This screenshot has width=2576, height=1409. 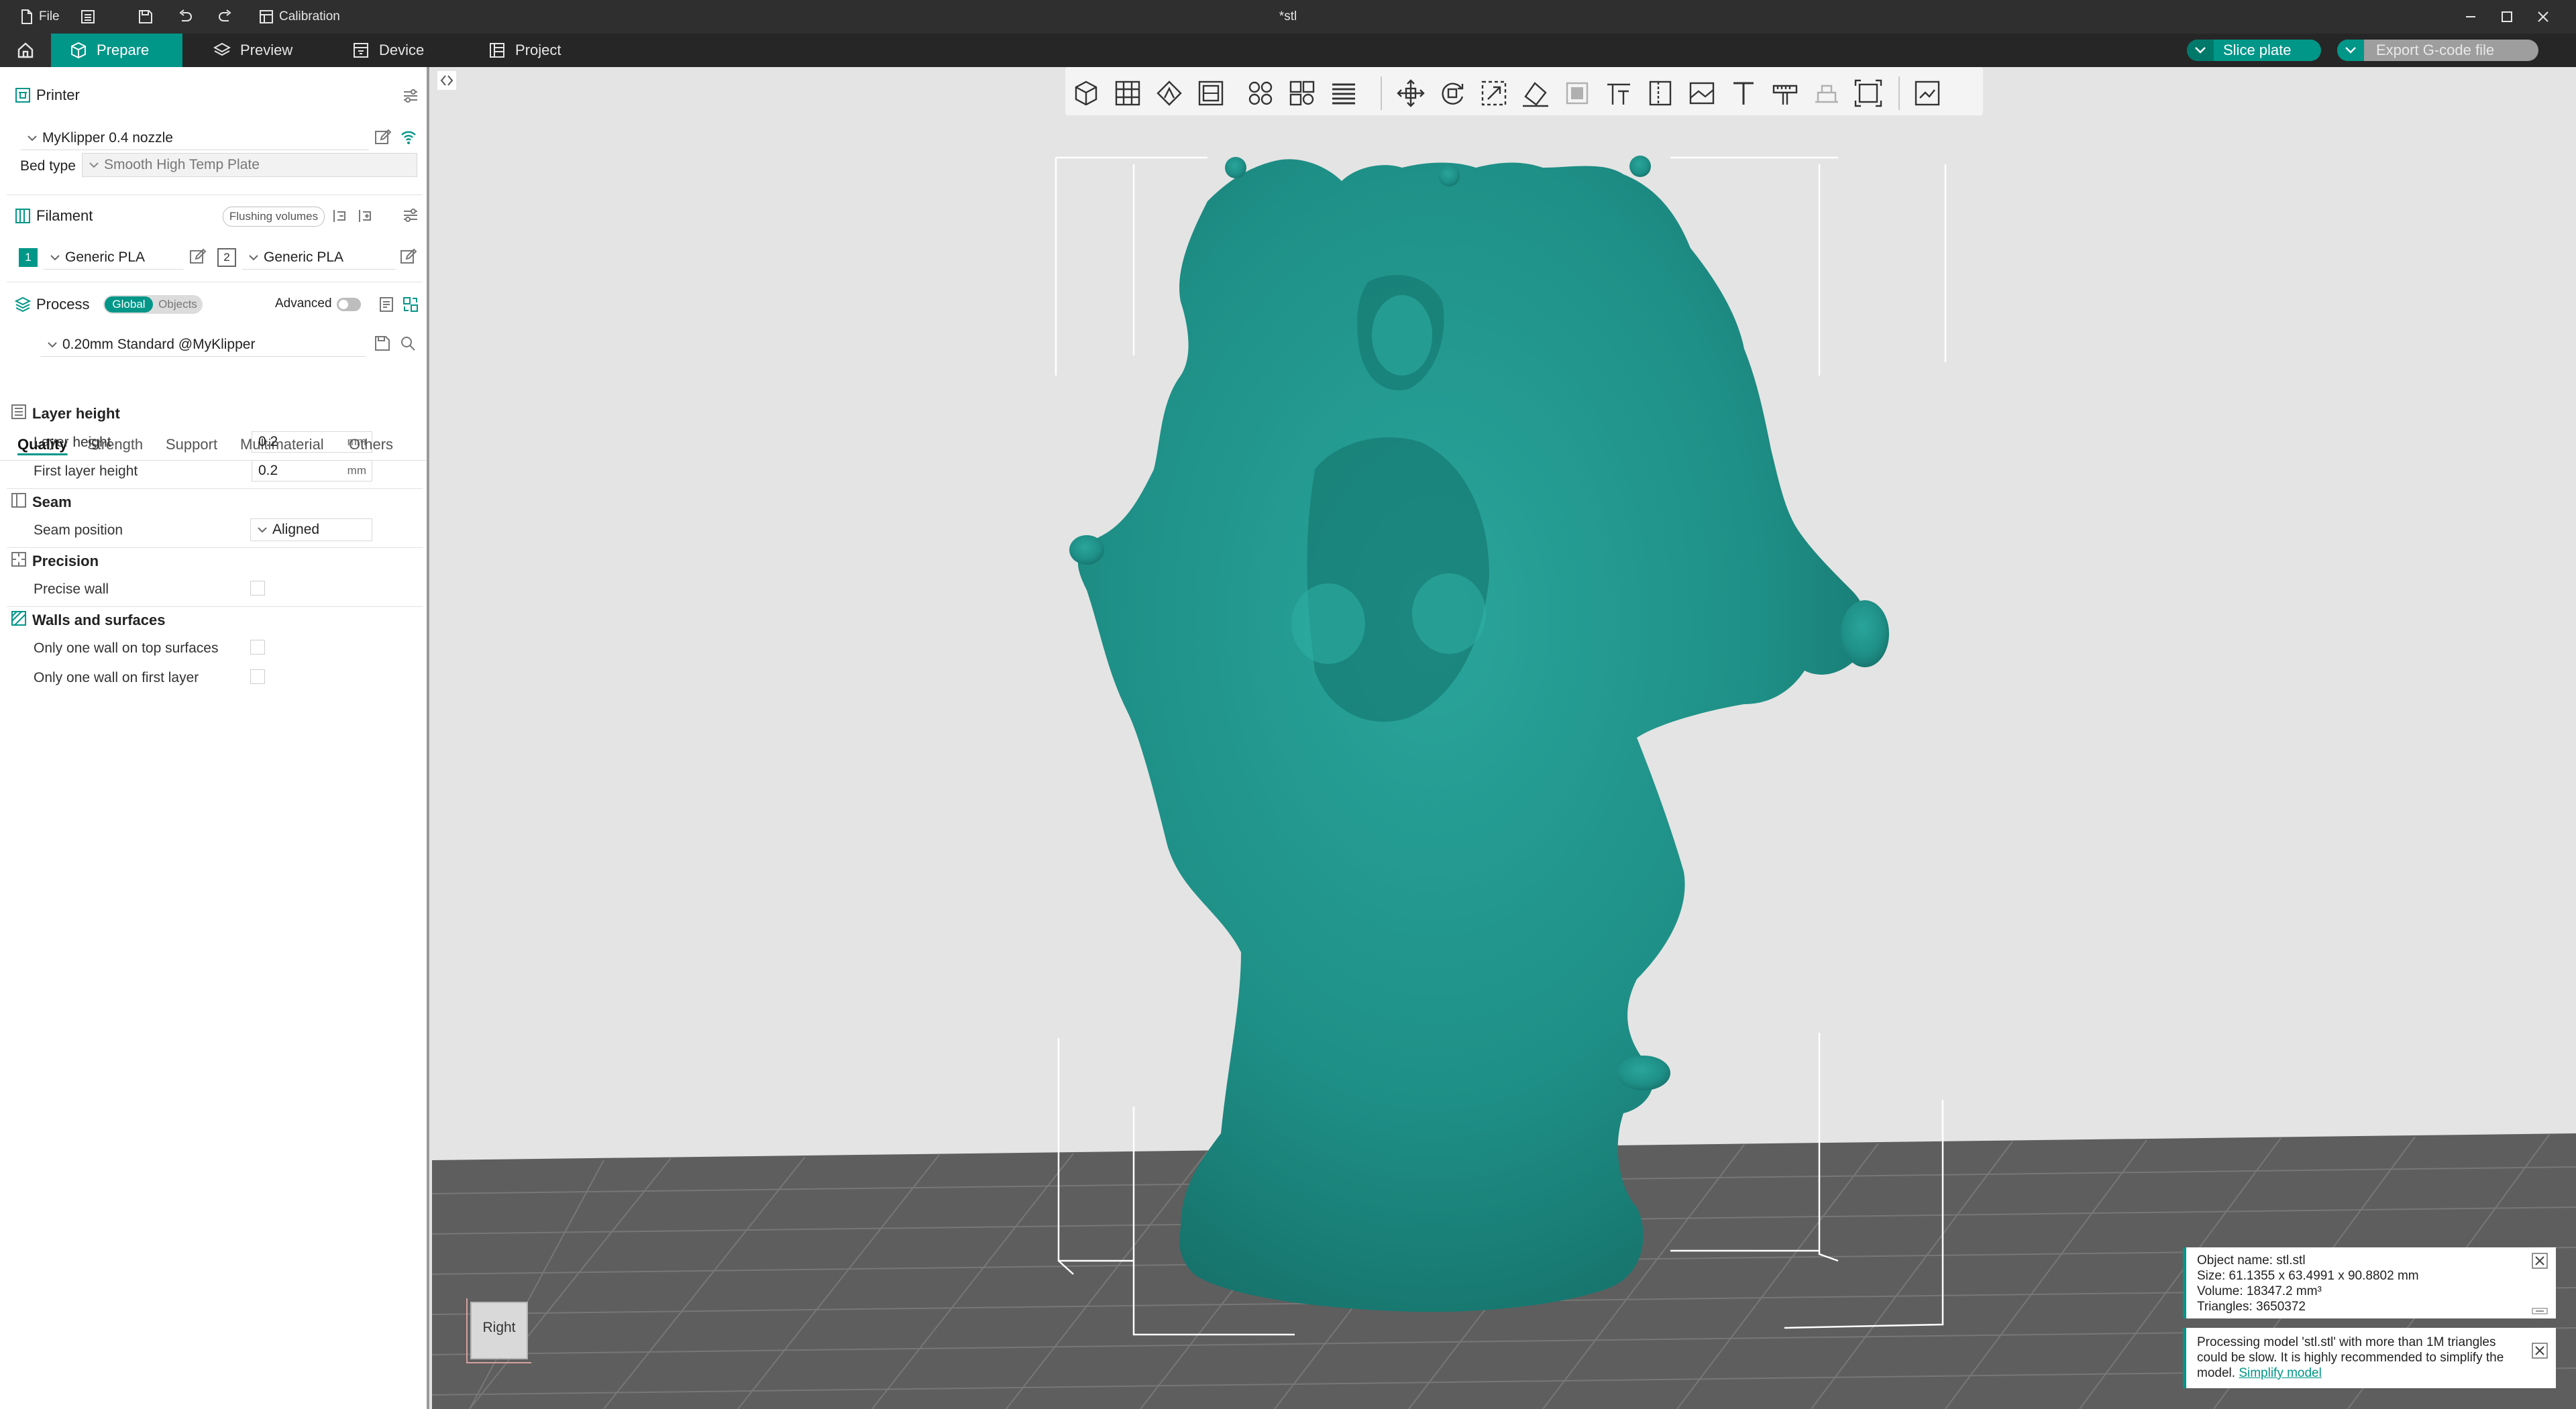 I want to click on one-wall-first-layer-checkbox, so click(x=257, y=676).